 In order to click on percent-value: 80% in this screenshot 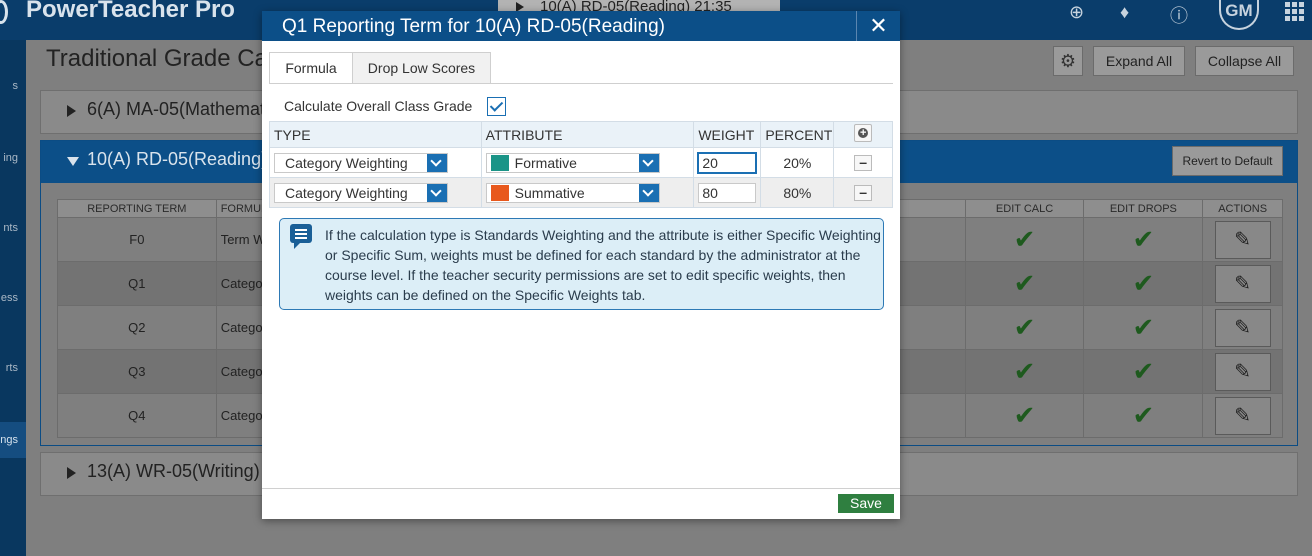, I will do `click(797, 192)`.